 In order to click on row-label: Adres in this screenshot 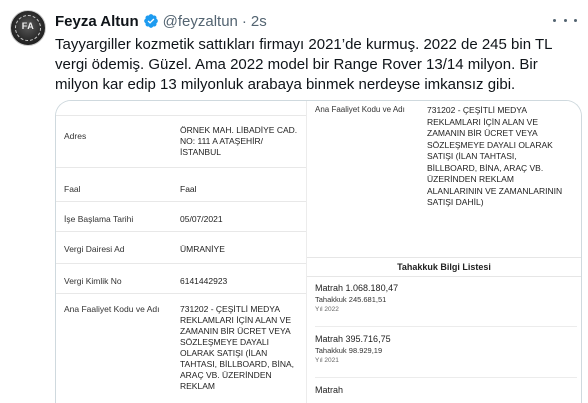, I will do `click(75, 136)`.